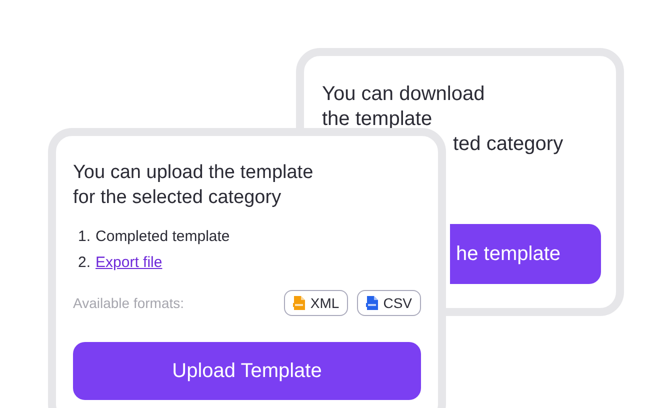 The width and height of the screenshot is (672, 408). Describe the element at coordinates (163, 236) in the screenshot. I see `list-item-text: Completed template` at that location.